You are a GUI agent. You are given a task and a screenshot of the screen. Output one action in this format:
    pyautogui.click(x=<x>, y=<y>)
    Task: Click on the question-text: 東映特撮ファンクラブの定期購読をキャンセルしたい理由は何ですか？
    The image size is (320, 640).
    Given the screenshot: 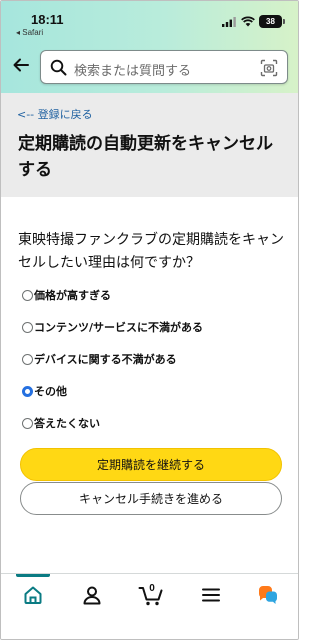 What is the action you would take?
    pyautogui.click(x=151, y=251)
    